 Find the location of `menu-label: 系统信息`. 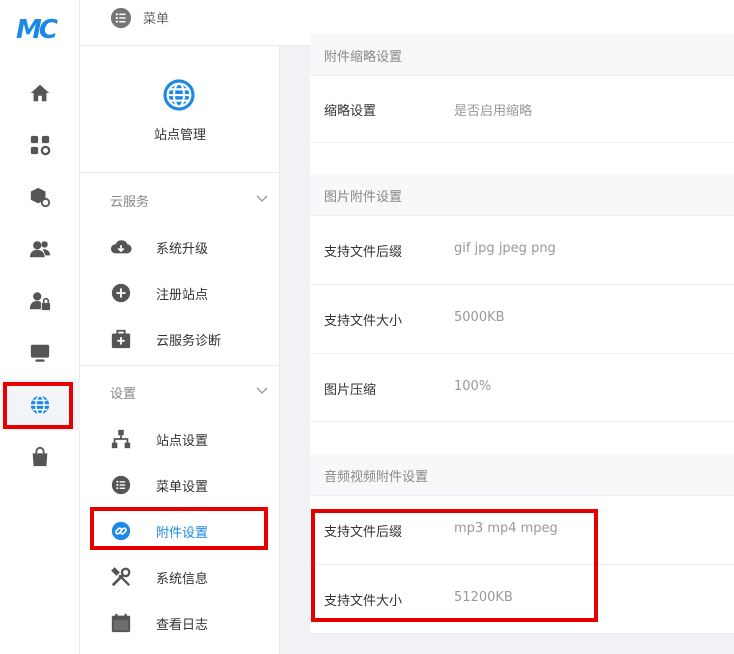

menu-label: 系统信息 is located at coordinates (182, 579).